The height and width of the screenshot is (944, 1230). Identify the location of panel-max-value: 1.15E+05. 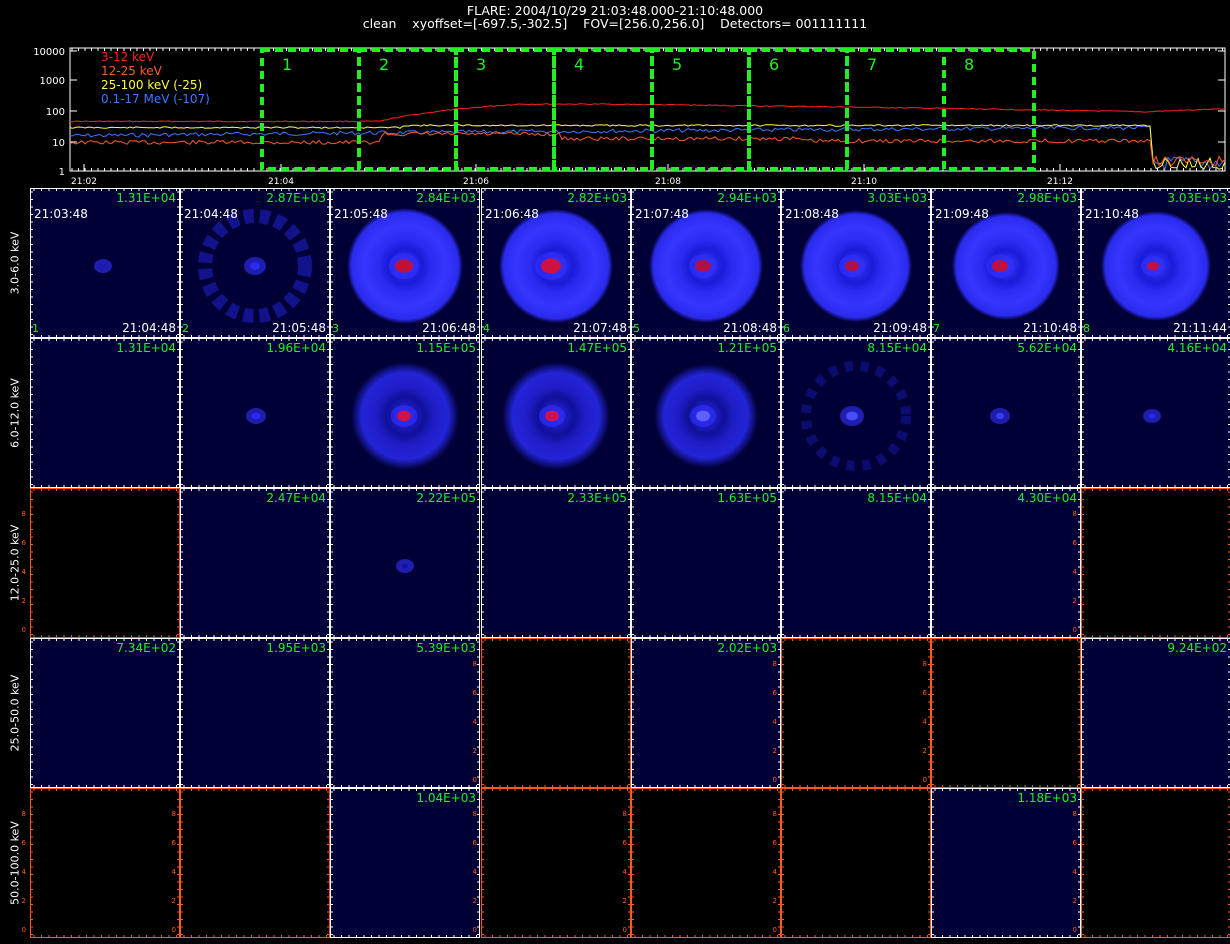
(446, 348).